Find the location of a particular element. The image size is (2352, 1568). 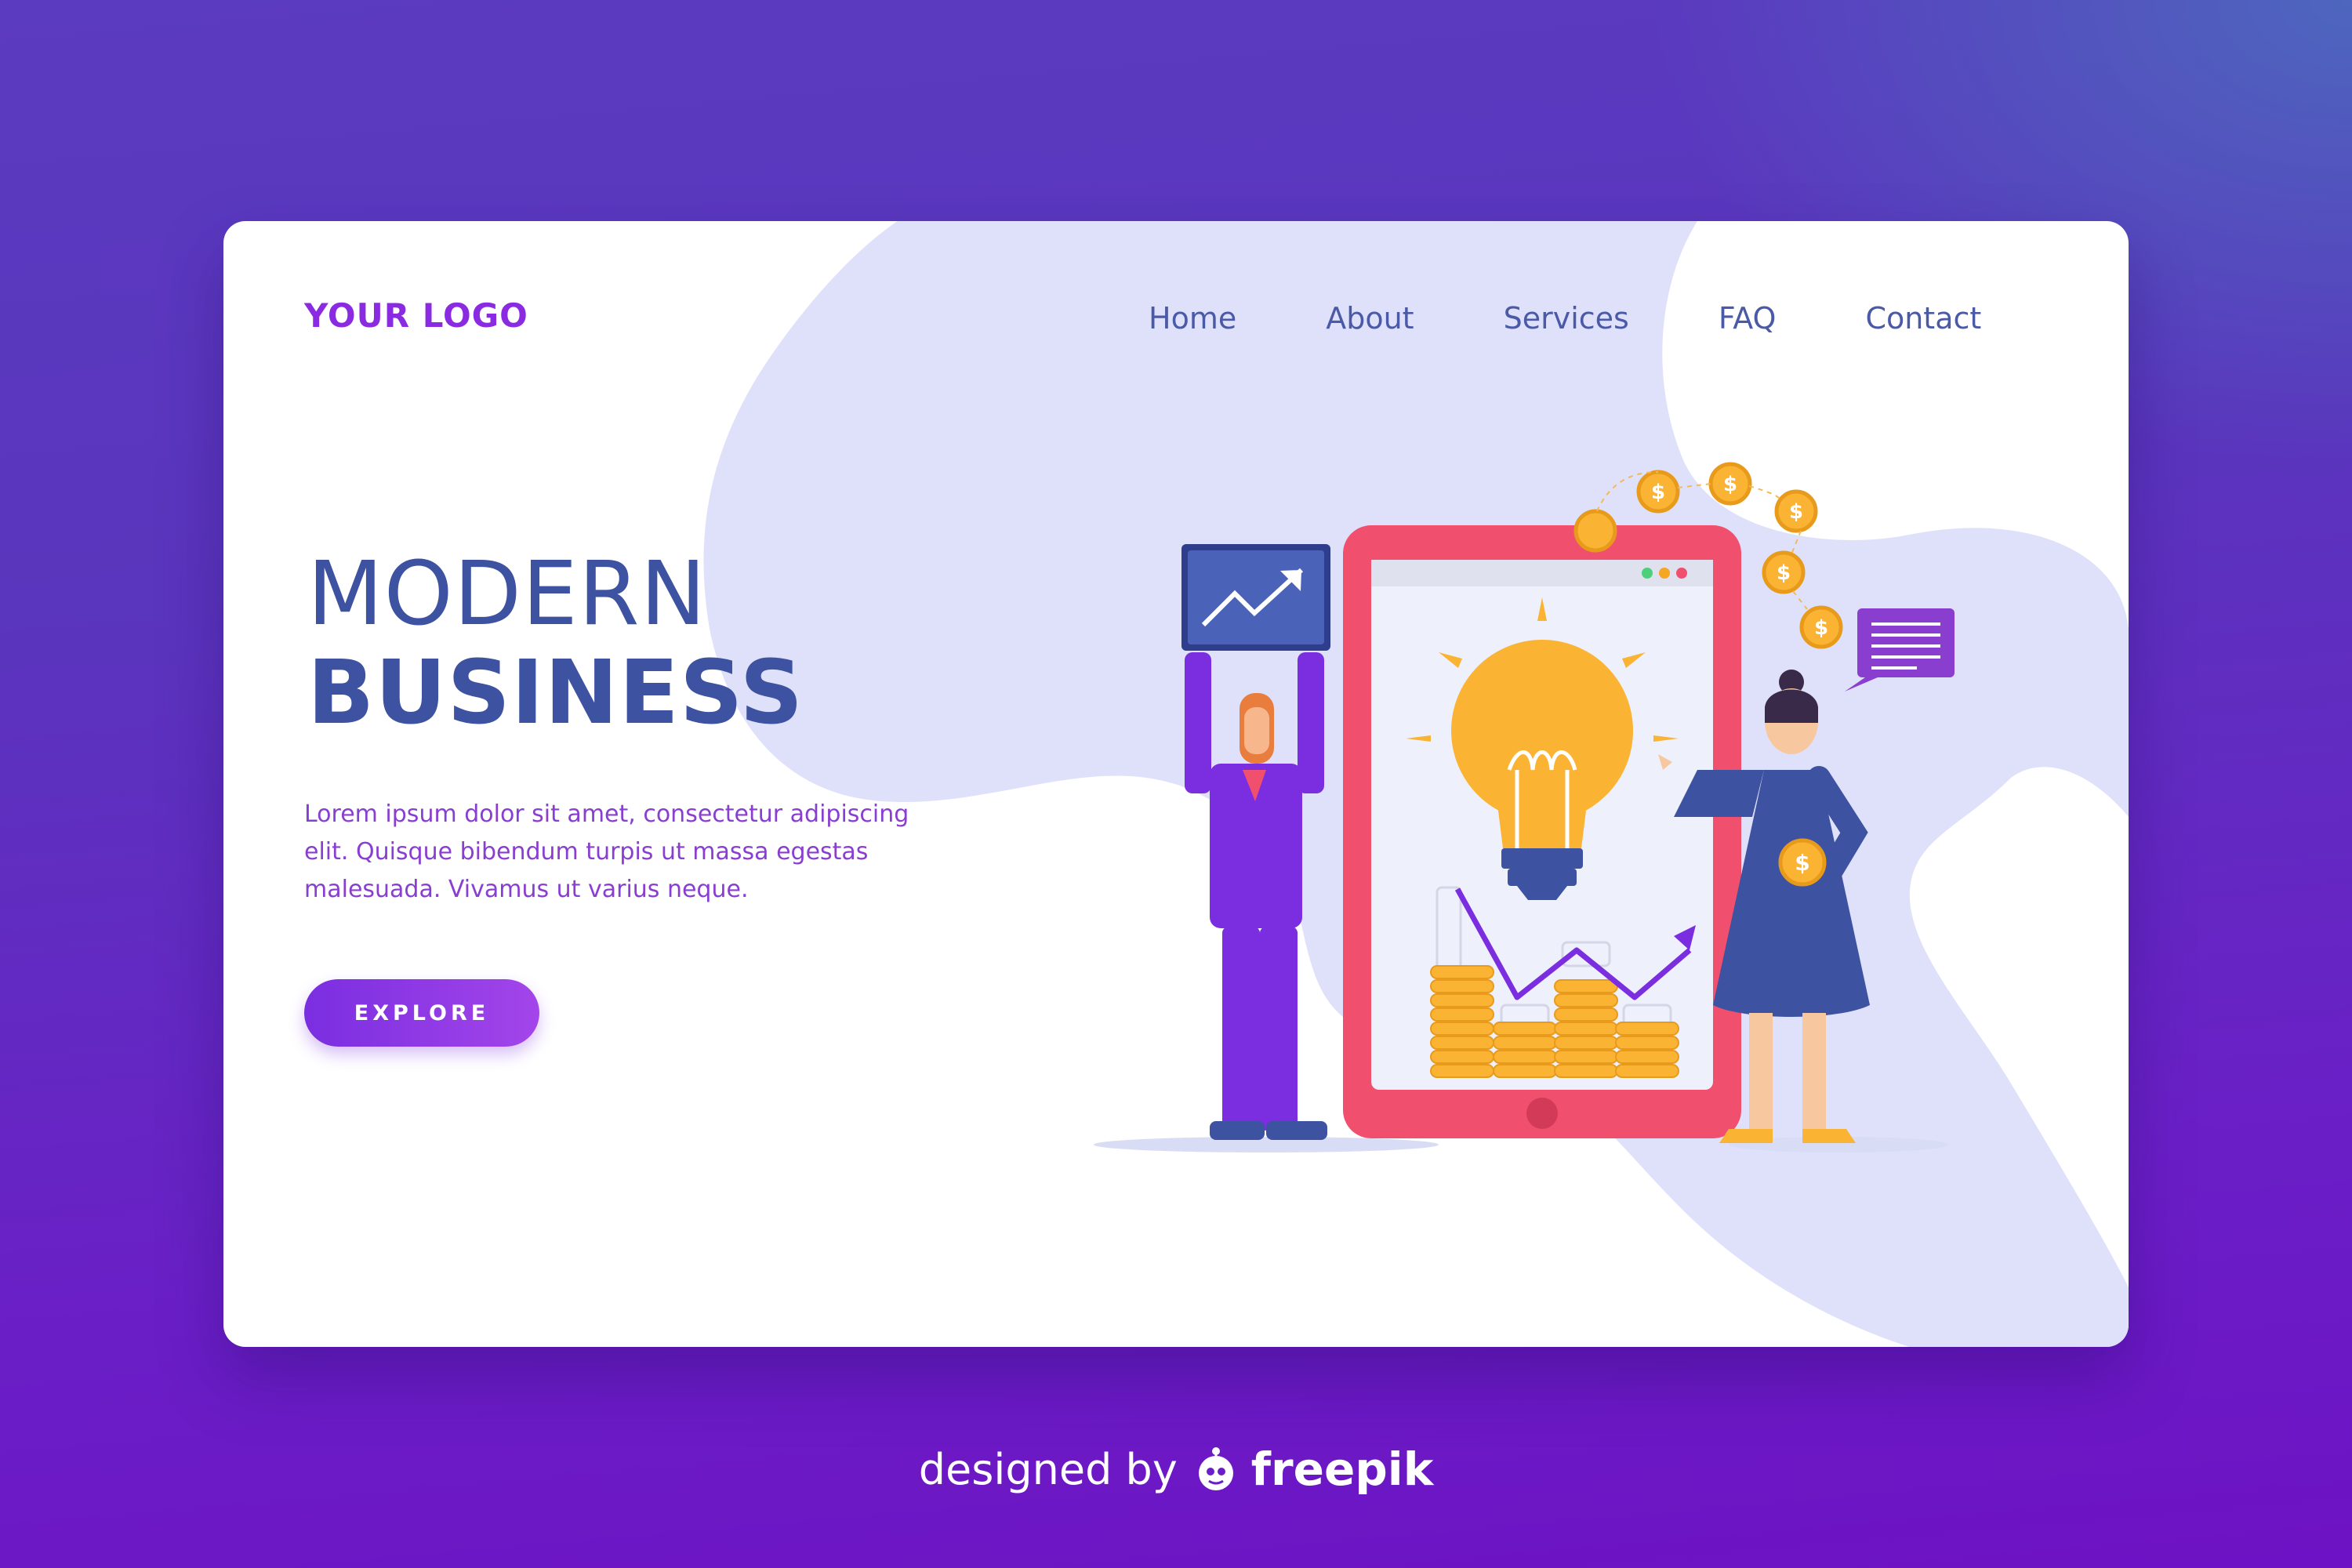

chat-bubble-icon is located at coordinates (1900, 649).